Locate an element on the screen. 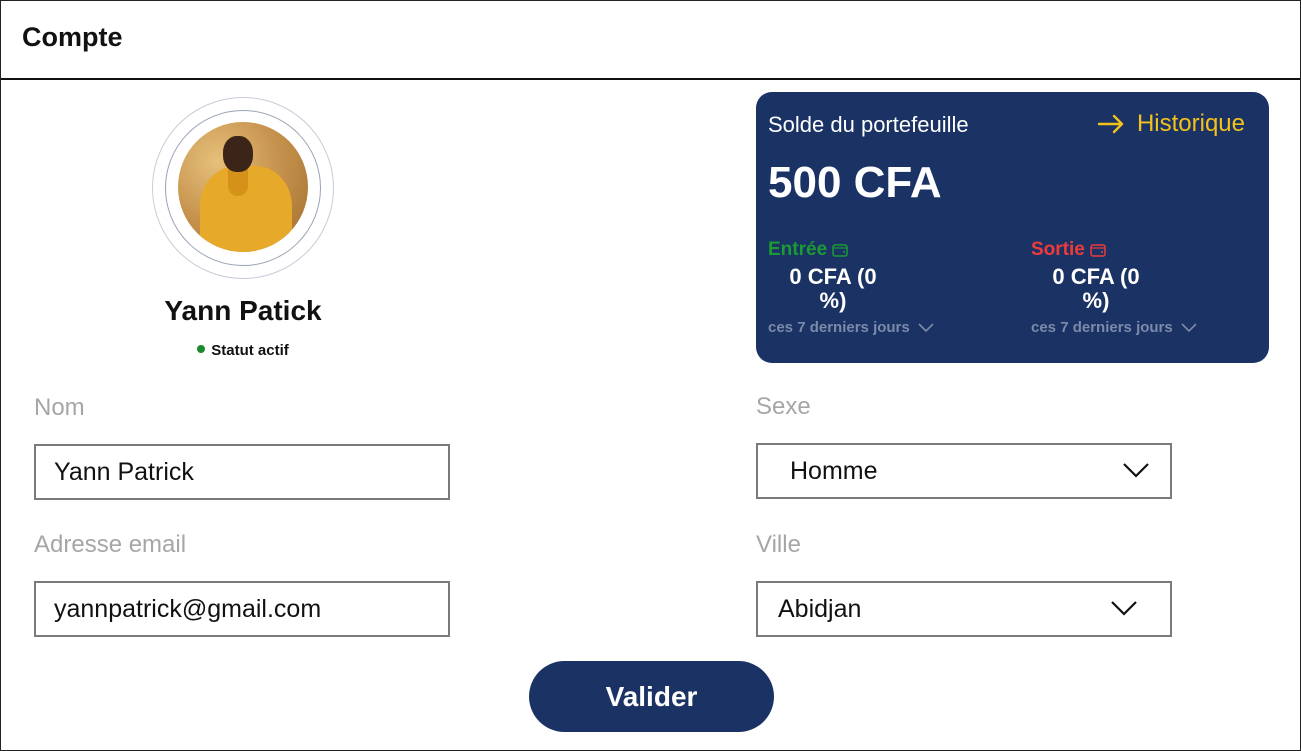  history-link: Historique is located at coordinates (1171, 124).